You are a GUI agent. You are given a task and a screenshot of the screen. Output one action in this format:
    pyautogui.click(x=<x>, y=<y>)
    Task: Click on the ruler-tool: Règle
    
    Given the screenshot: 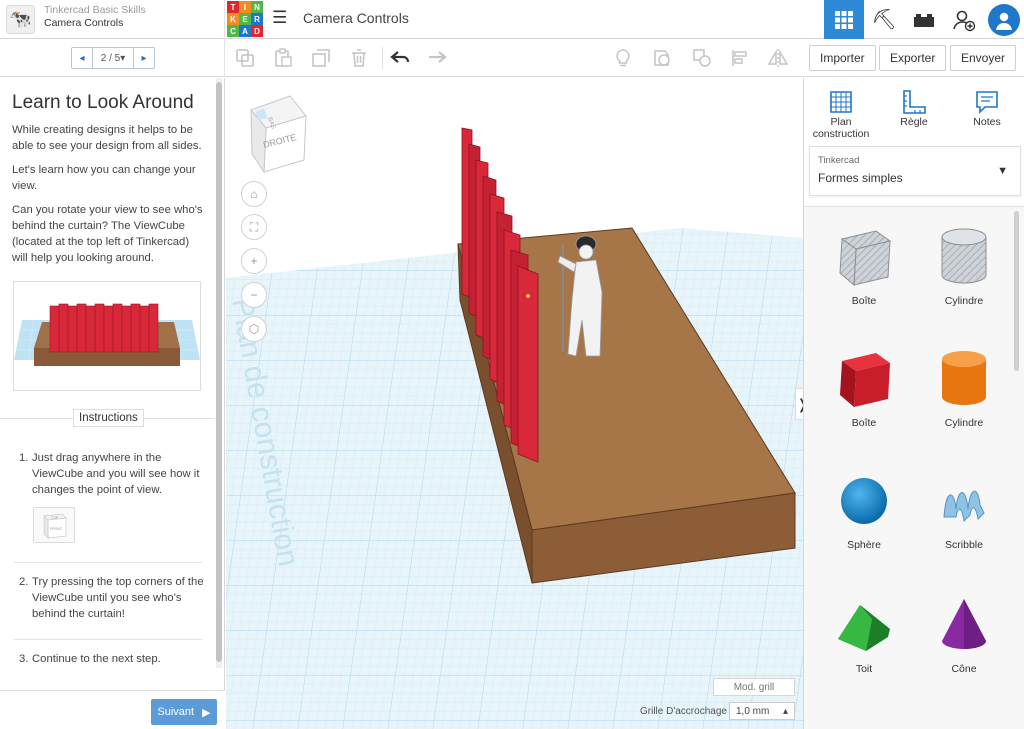 What is the action you would take?
    pyautogui.click(x=914, y=108)
    